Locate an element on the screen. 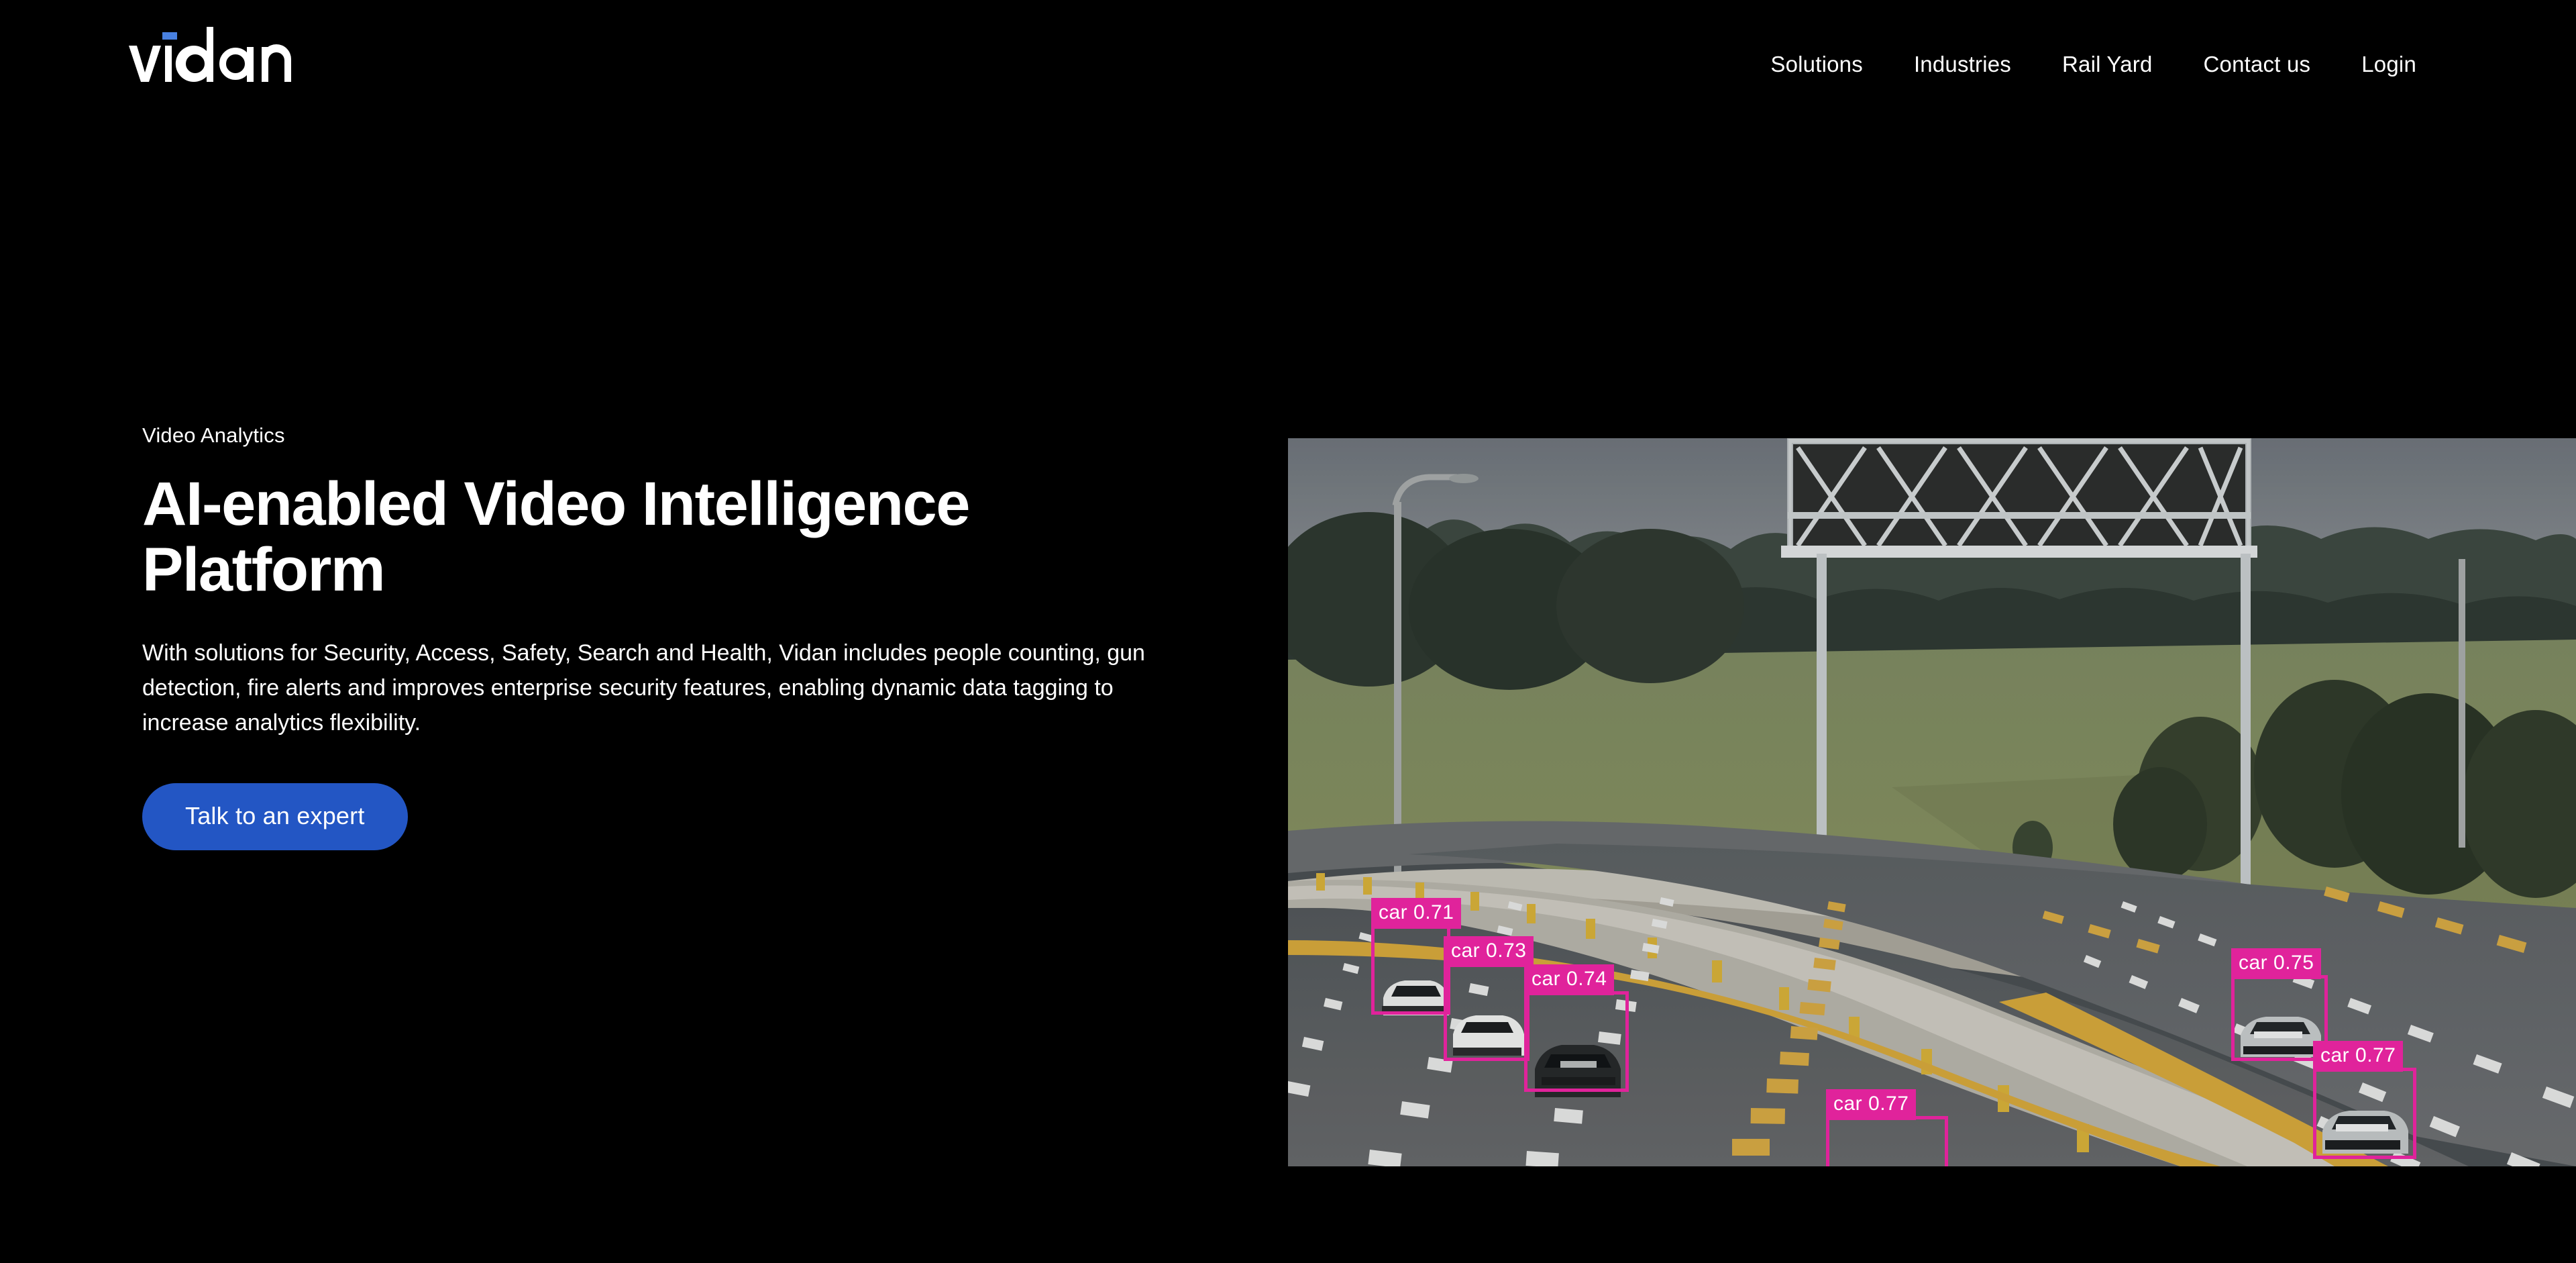  brand-logo is located at coordinates (214, 57).